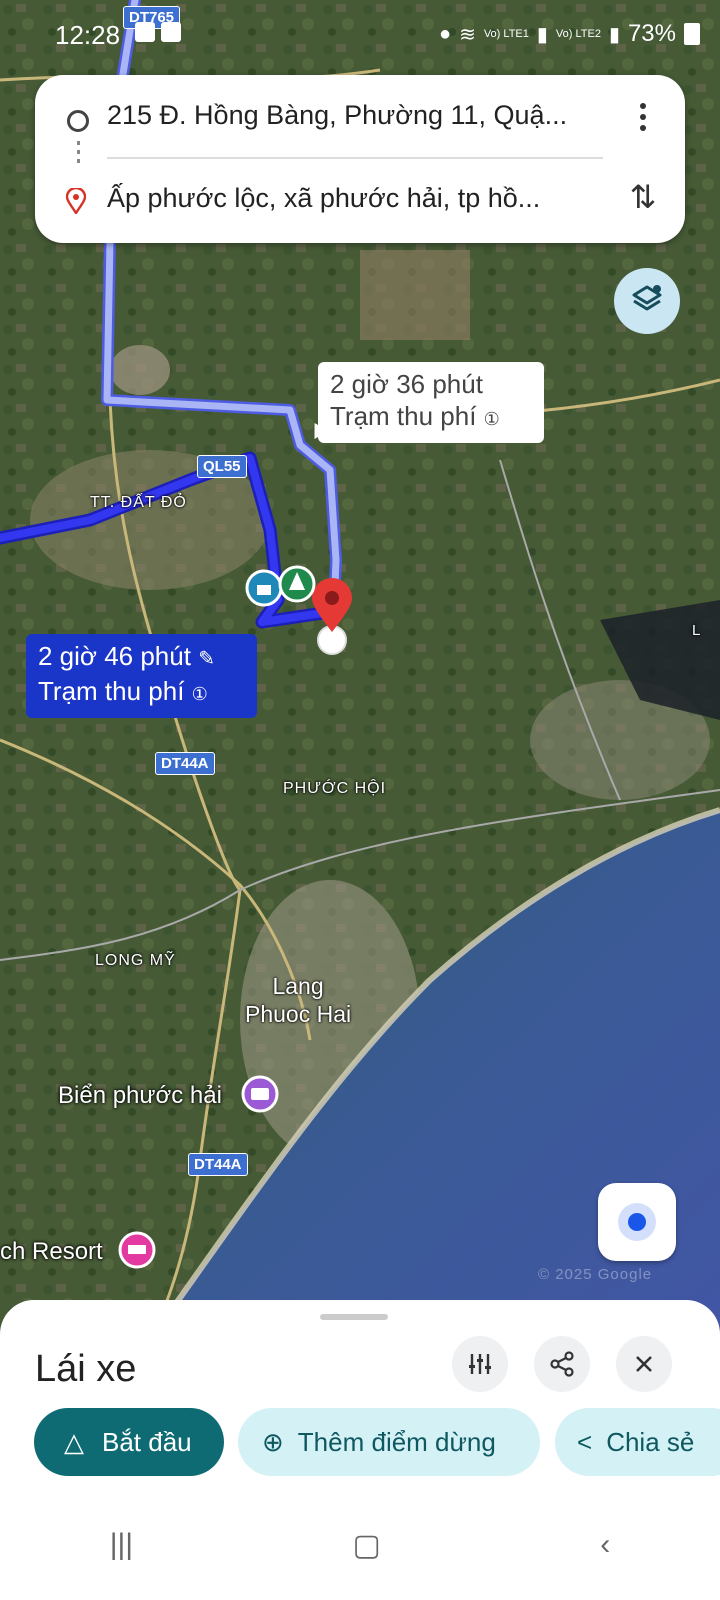  What do you see at coordinates (298, 986) in the screenshot?
I see `town-label-line1: Lang` at bounding box center [298, 986].